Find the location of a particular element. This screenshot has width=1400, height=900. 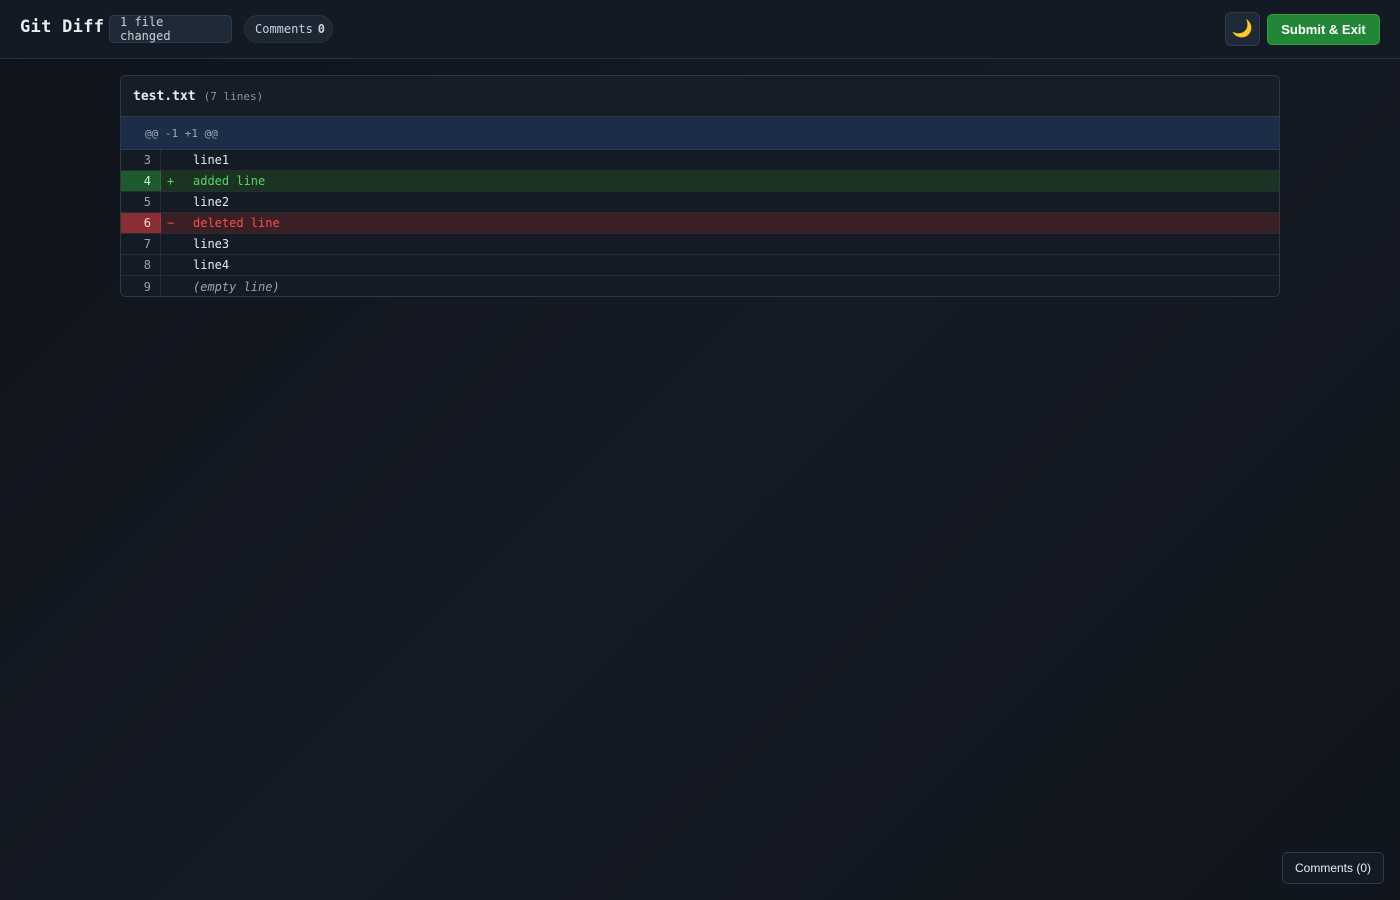

diff-line: 5 line2 is located at coordinates (700, 202).